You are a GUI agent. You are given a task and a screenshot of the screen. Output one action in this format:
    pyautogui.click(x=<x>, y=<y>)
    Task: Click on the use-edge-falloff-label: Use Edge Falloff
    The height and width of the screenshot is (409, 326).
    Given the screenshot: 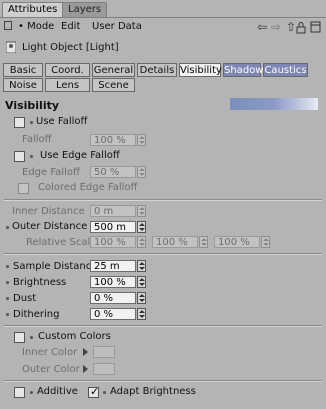 What is the action you would take?
    pyautogui.click(x=80, y=155)
    